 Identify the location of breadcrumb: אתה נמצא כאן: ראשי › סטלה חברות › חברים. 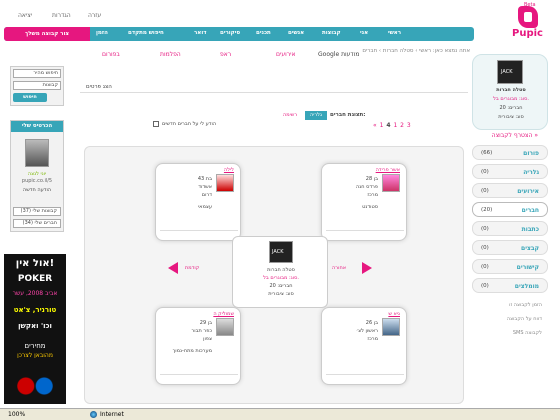
(416, 51).